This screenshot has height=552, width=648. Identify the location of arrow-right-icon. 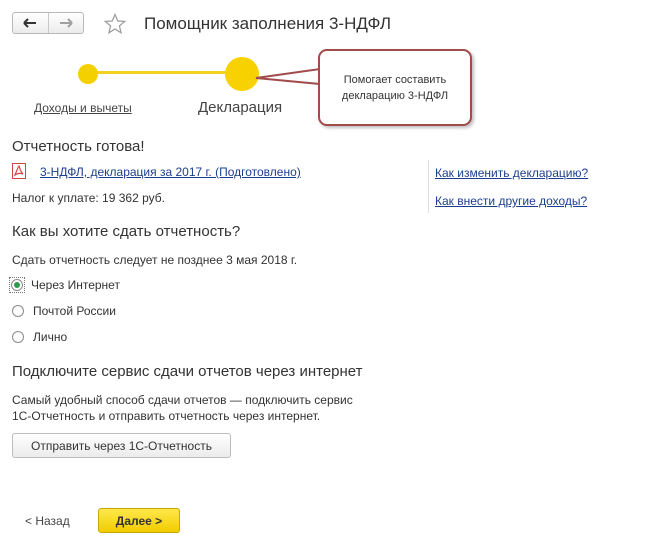
(66, 23).